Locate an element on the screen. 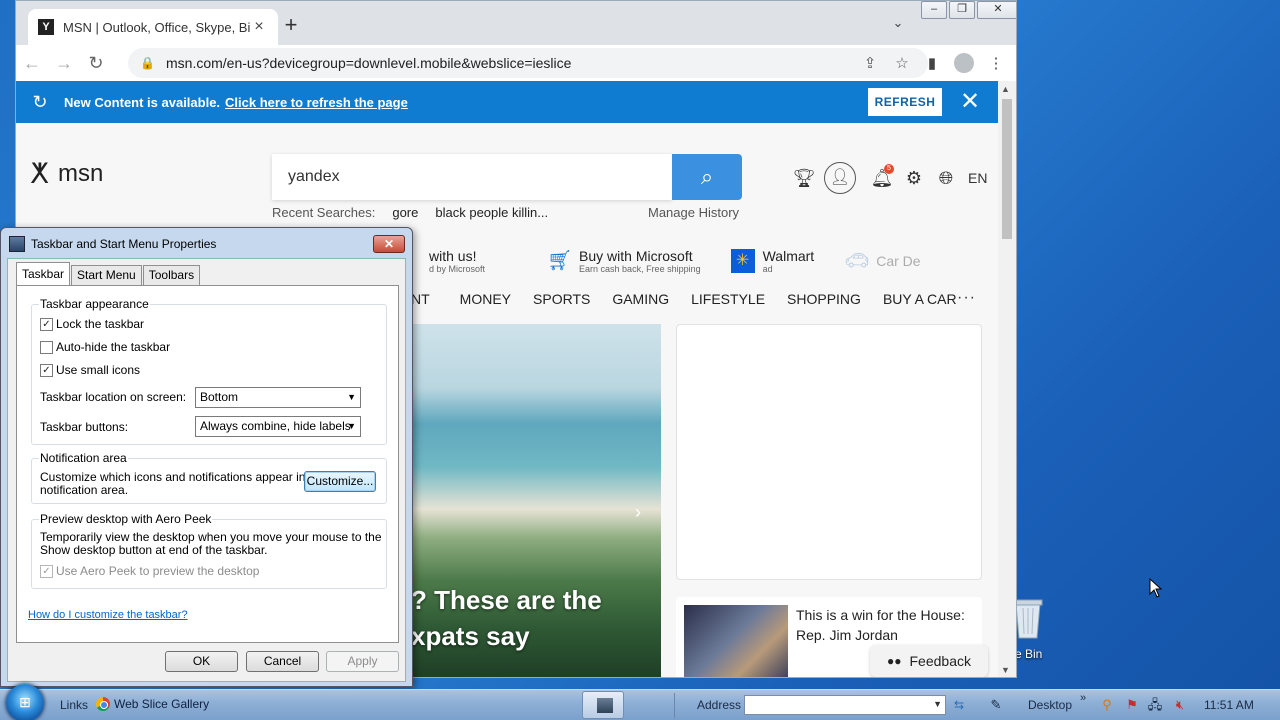 The image size is (1280, 720). side-panel-icon: ▮ is located at coordinates (932, 63).